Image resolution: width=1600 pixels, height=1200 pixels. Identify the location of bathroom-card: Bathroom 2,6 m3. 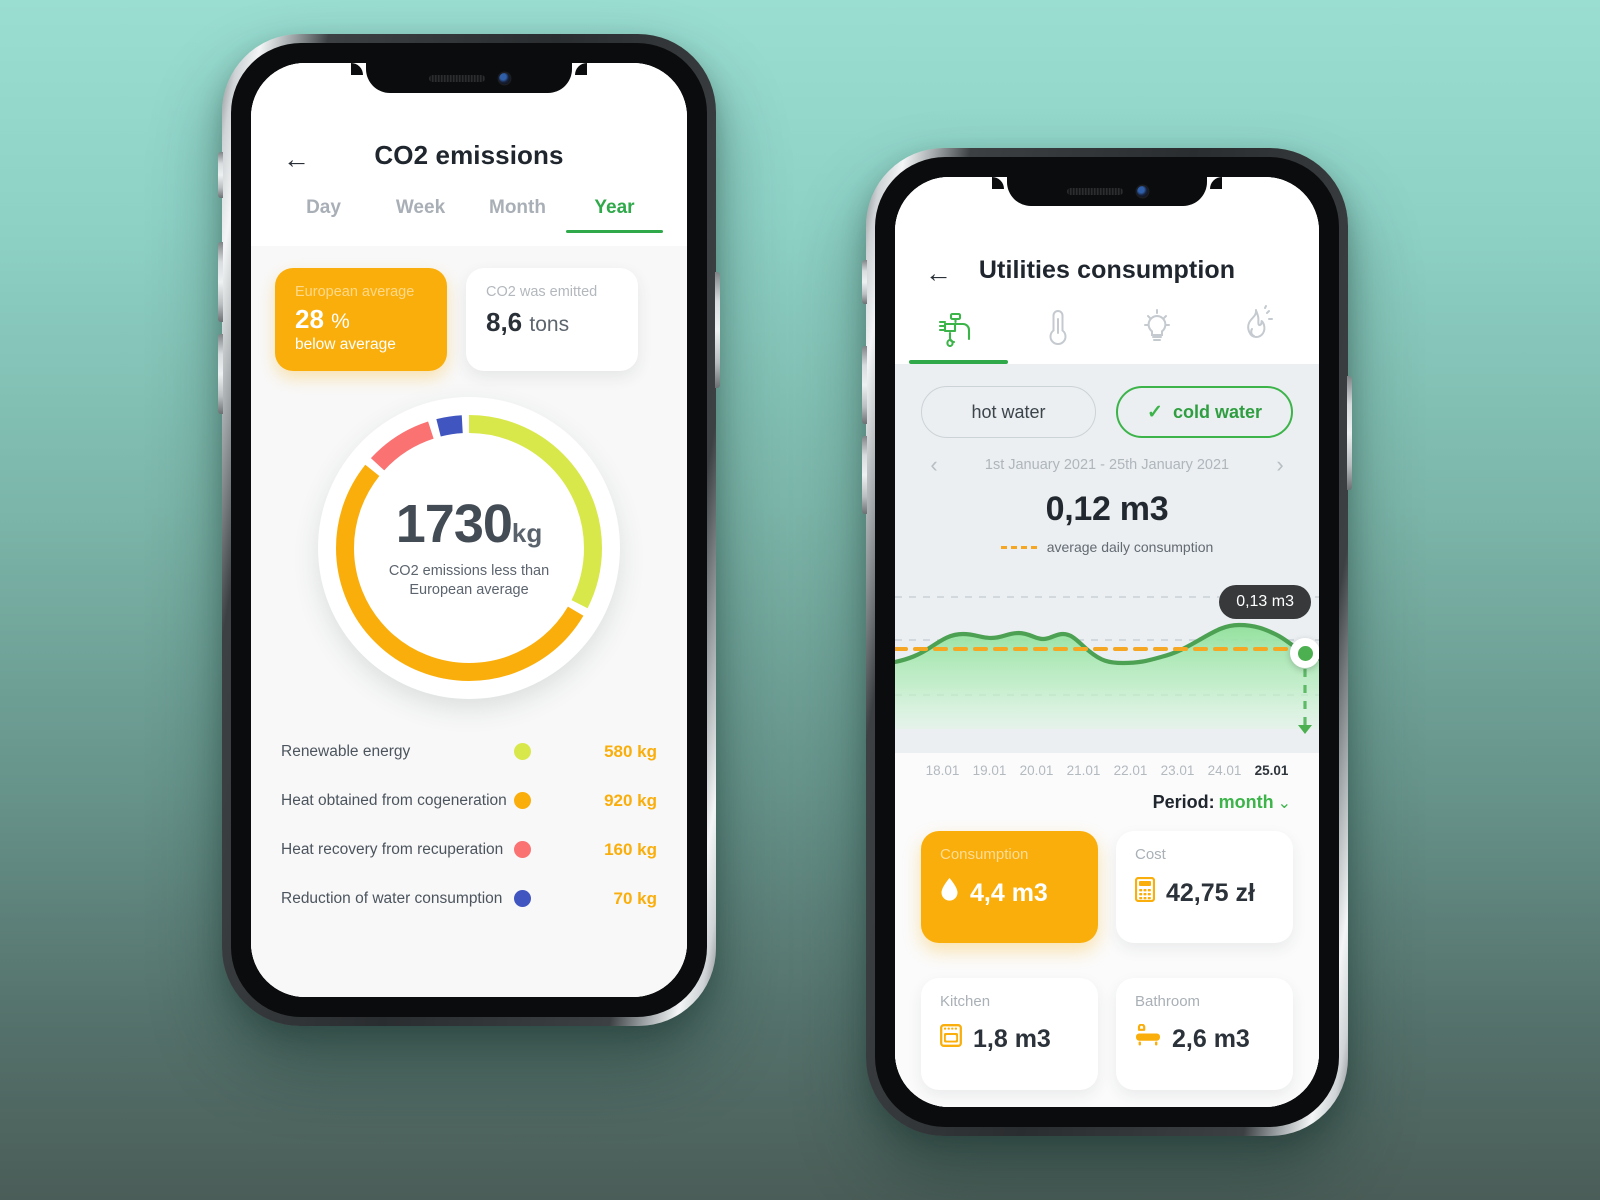
(1204, 1034).